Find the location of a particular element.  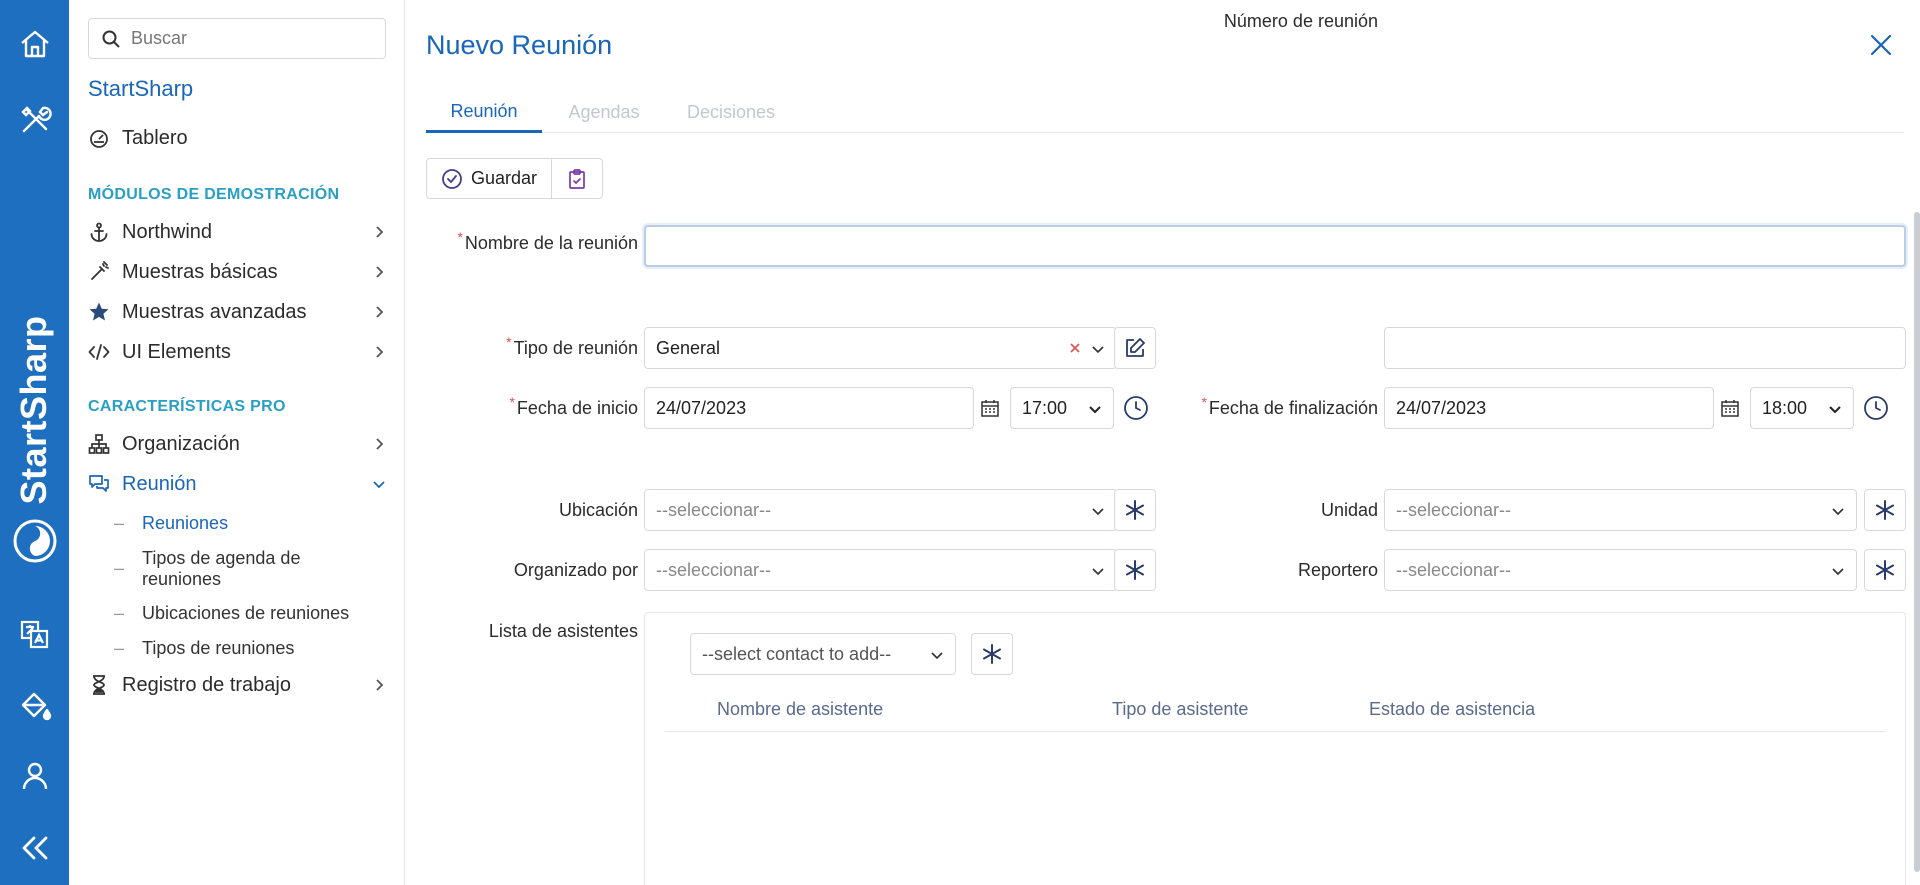

end-time-value: 18:00 is located at coordinates (1785, 407).